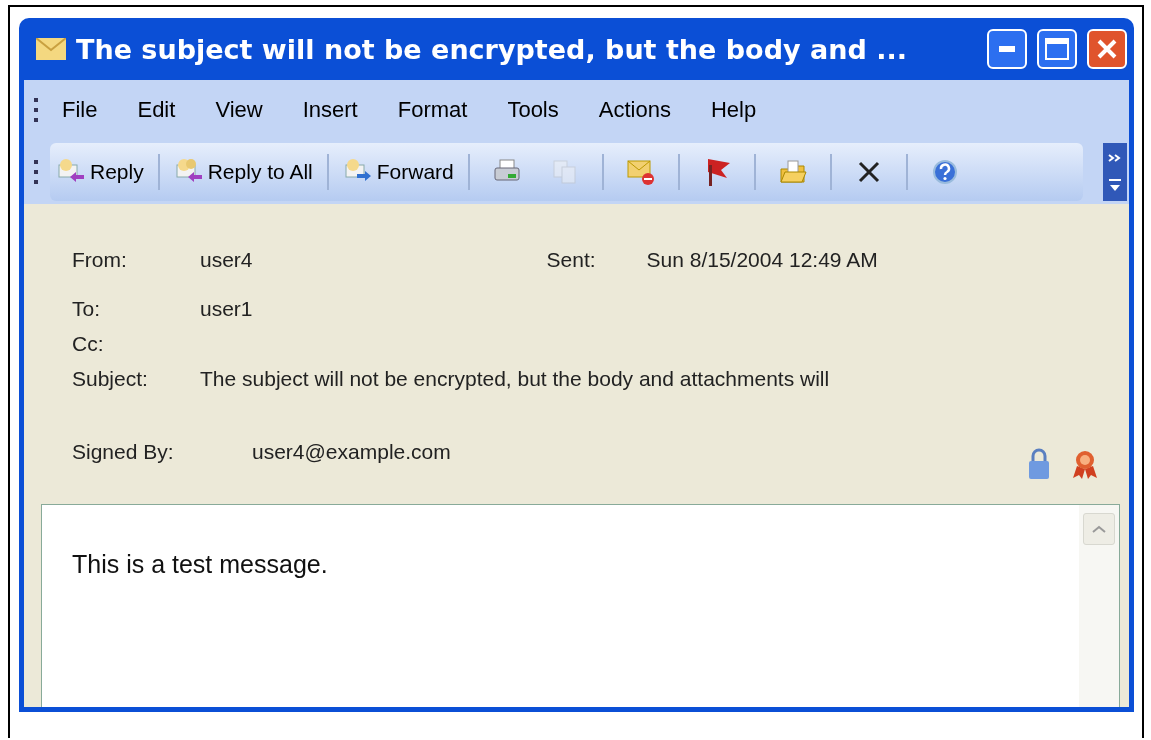  I want to click on sender-name: user4, so click(226, 259).